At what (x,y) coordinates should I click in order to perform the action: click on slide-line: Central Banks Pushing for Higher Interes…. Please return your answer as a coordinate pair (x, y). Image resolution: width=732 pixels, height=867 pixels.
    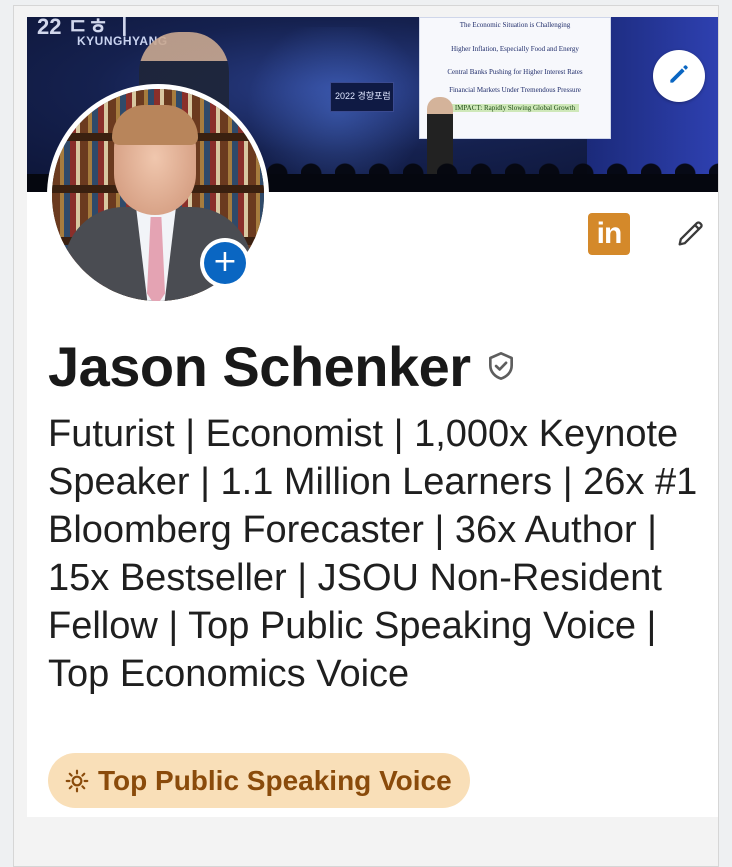
    Looking at the image, I should click on (515, 72).